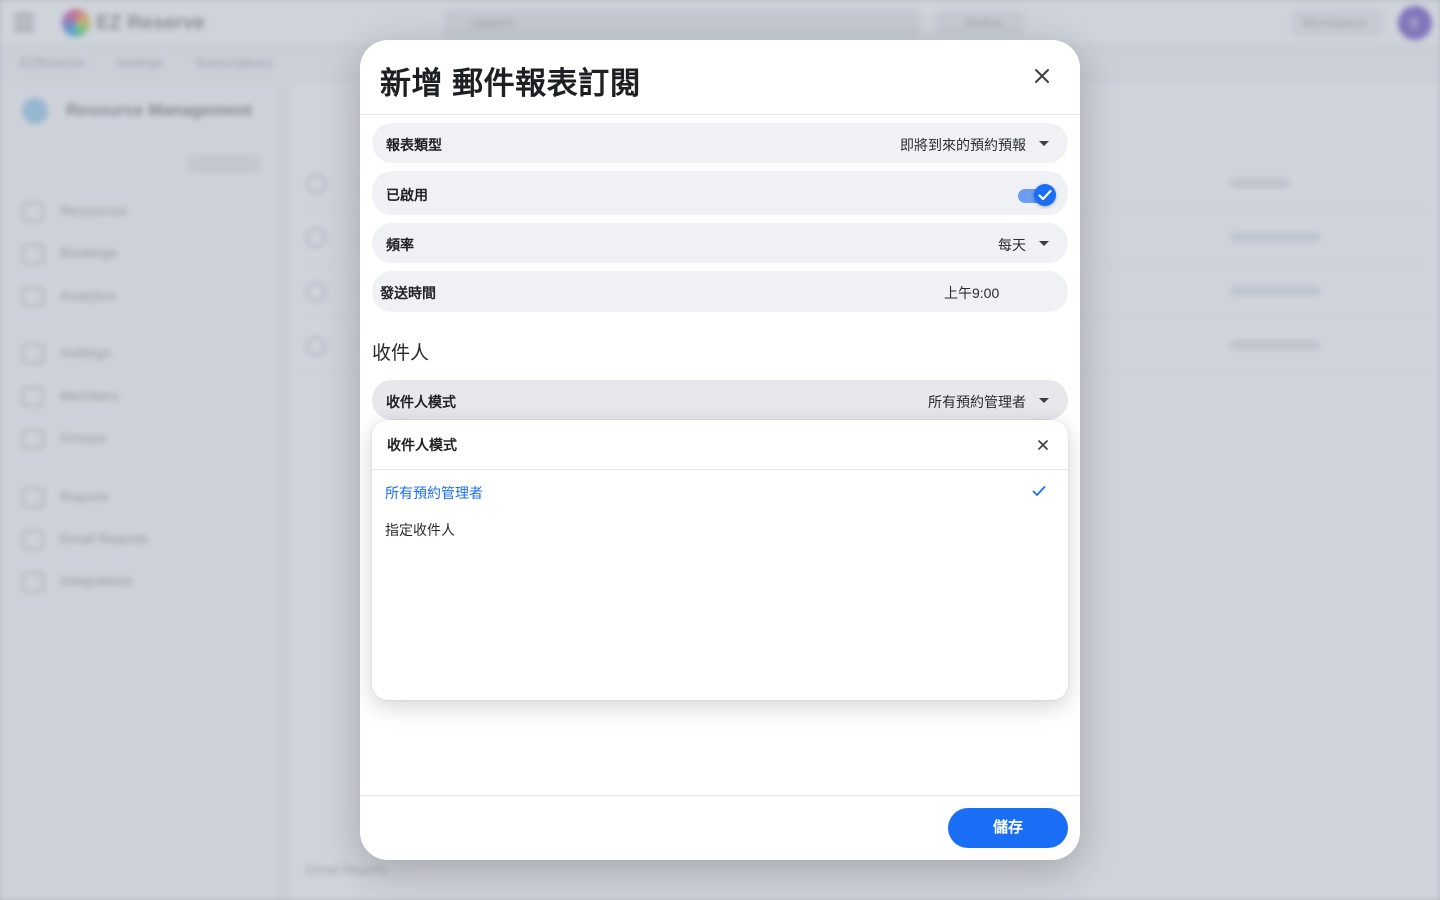 Image resolution: width=1440 pixels, height=900 pixels. I want to click on dialog-header: 新增 郵件報表訂閱, so click(720, 77).